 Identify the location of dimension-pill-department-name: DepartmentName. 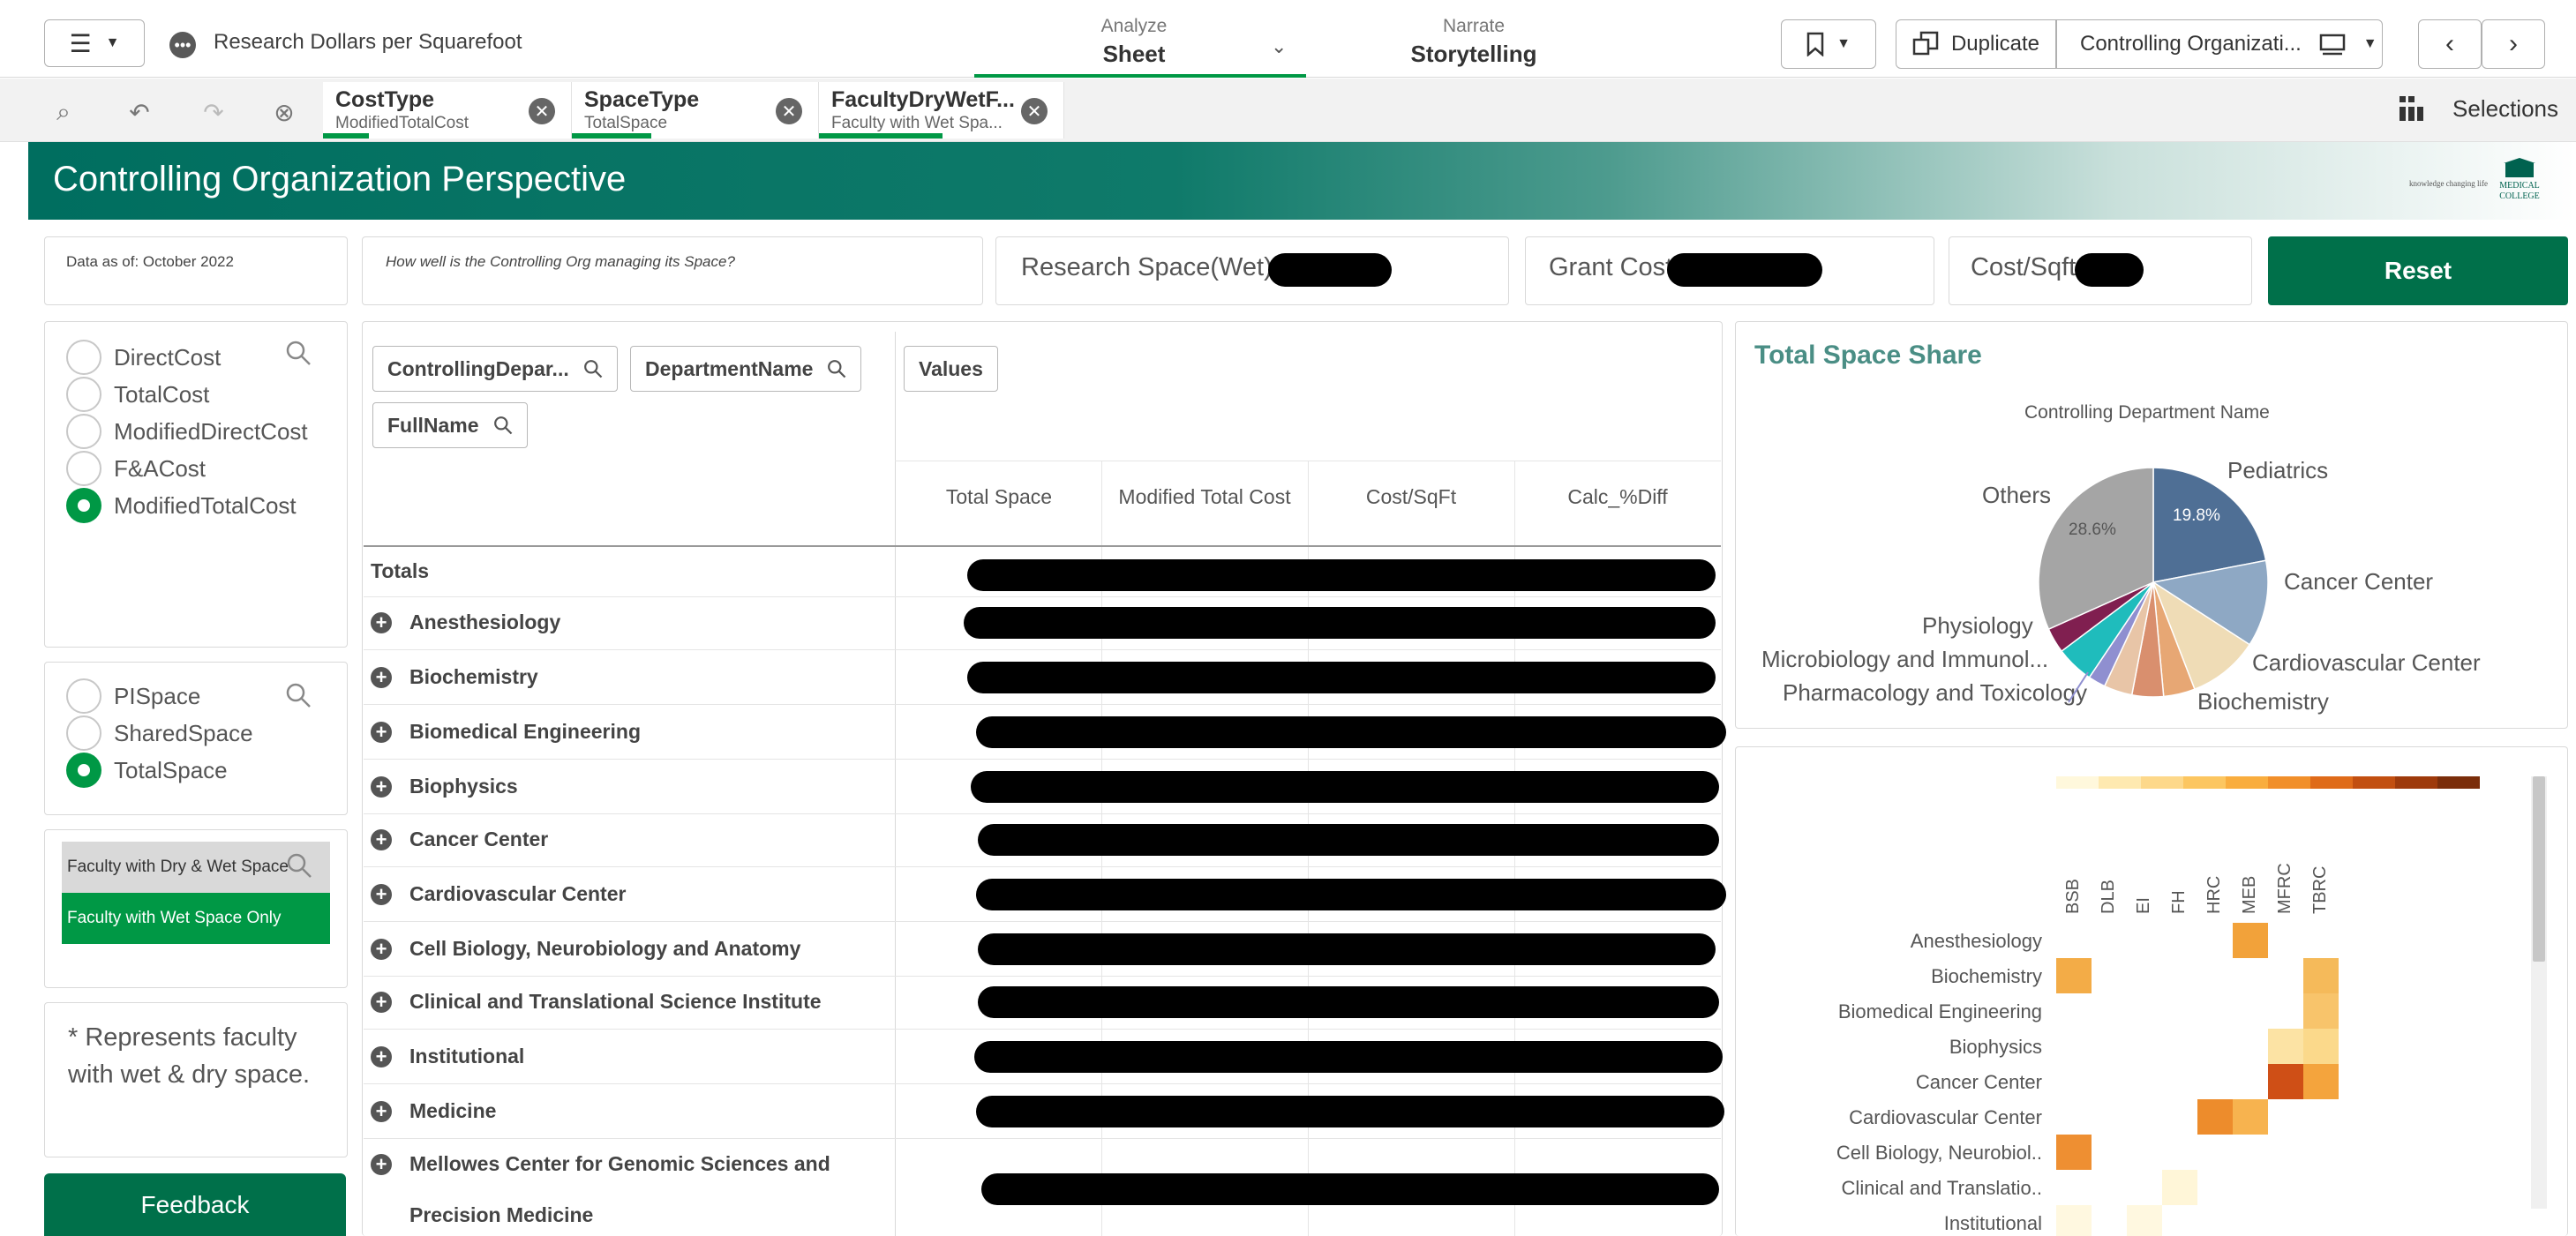
(746, 369).